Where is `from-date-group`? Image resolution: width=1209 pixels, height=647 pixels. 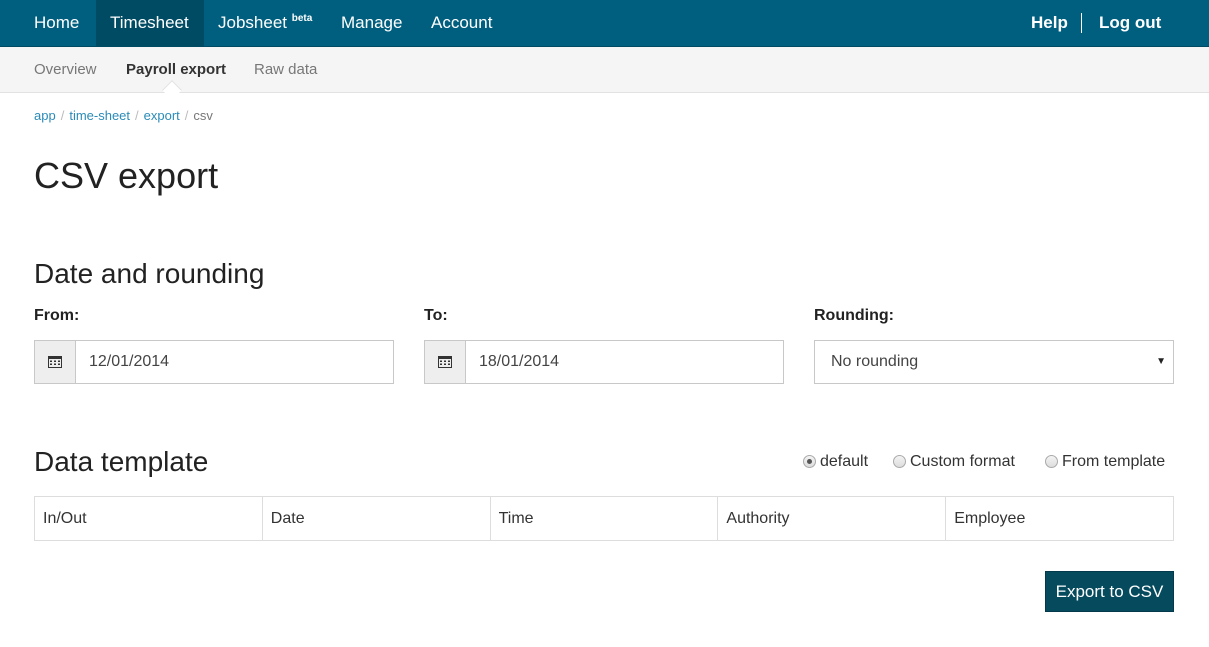
from-date-group is located at coordinates (214, 362).